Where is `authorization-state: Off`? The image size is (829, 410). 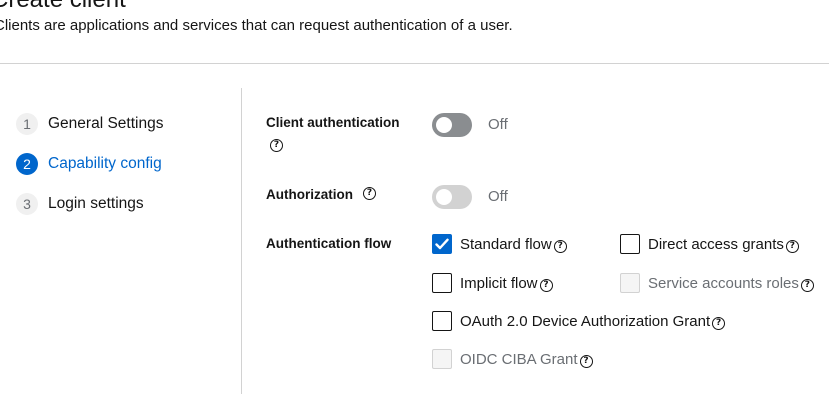 authorization-state: Off is located at coordinates (498, 196).